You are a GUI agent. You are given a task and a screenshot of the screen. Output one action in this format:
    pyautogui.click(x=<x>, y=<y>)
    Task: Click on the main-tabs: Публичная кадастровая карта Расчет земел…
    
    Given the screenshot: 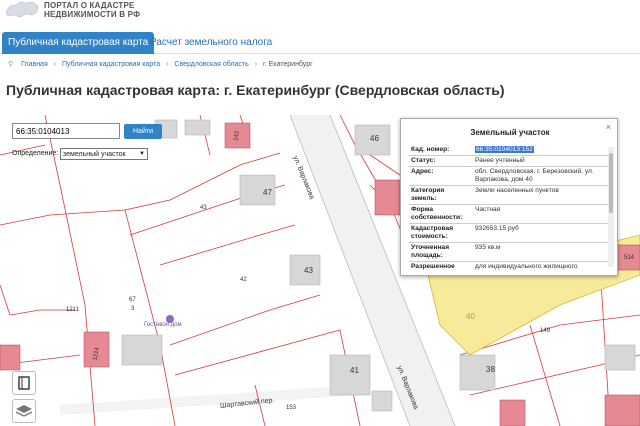 What is the action you would take?
    pyautogui.click(x=320, y=43)
    